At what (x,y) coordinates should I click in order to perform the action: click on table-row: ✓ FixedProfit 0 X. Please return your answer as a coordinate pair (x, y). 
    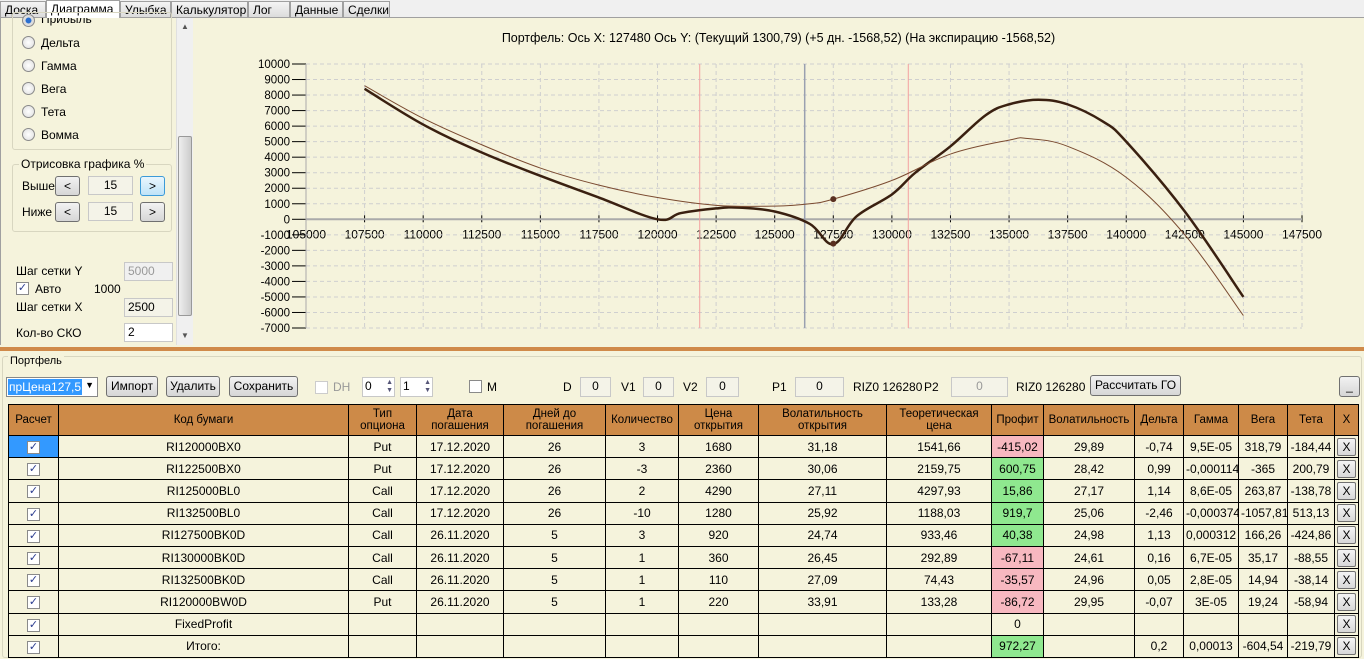
    Looking at the image, I should click on (683, 624).